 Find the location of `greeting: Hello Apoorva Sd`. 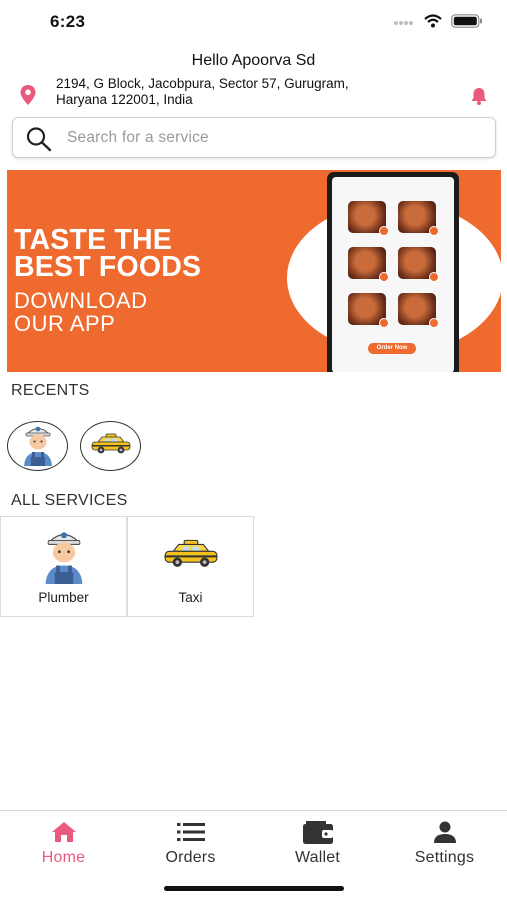

greeting: Hello Apoorva Sd is located at coordinates (253, 60).